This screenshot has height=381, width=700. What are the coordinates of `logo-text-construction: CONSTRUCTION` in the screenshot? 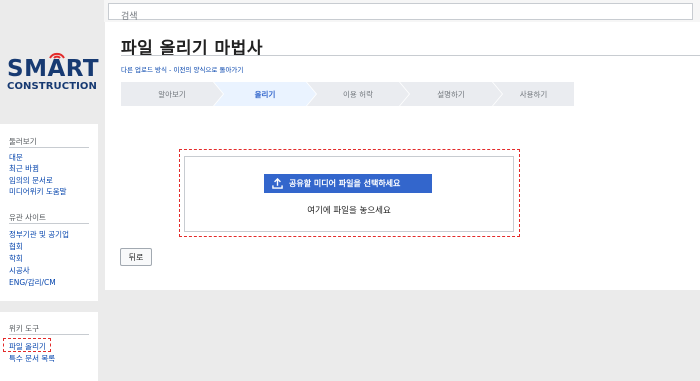 It's located at (52, 86).